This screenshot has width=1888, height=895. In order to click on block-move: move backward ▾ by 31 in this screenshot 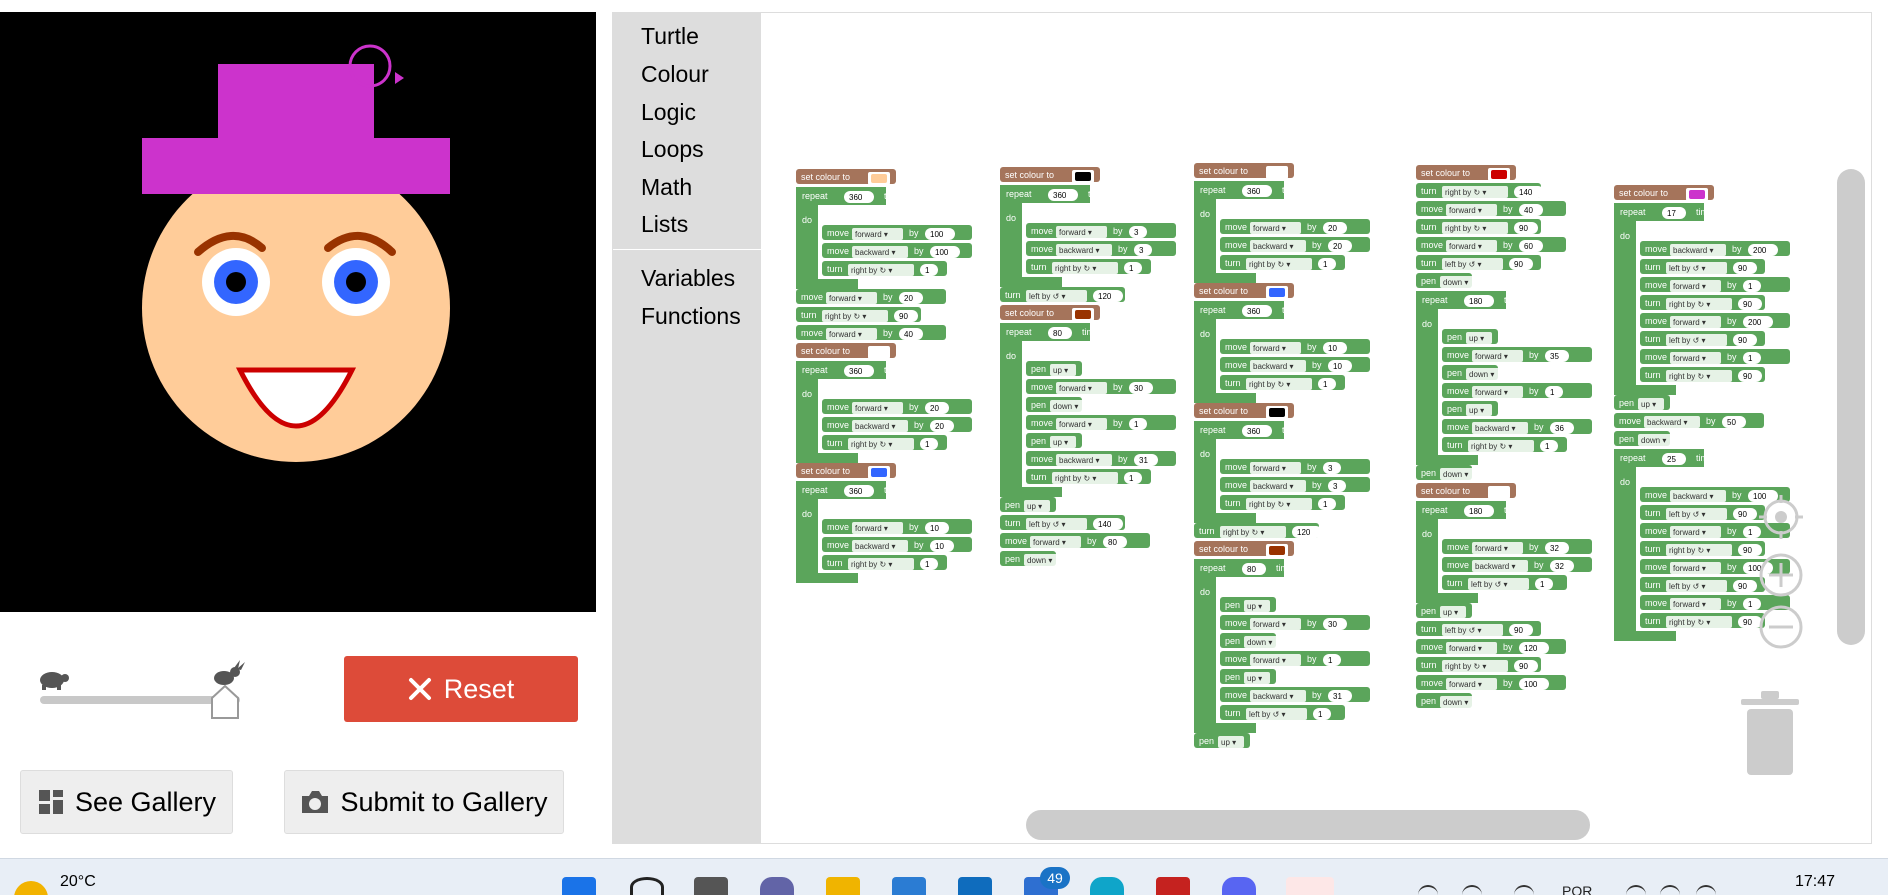, I will do `click(1295, 694)`.